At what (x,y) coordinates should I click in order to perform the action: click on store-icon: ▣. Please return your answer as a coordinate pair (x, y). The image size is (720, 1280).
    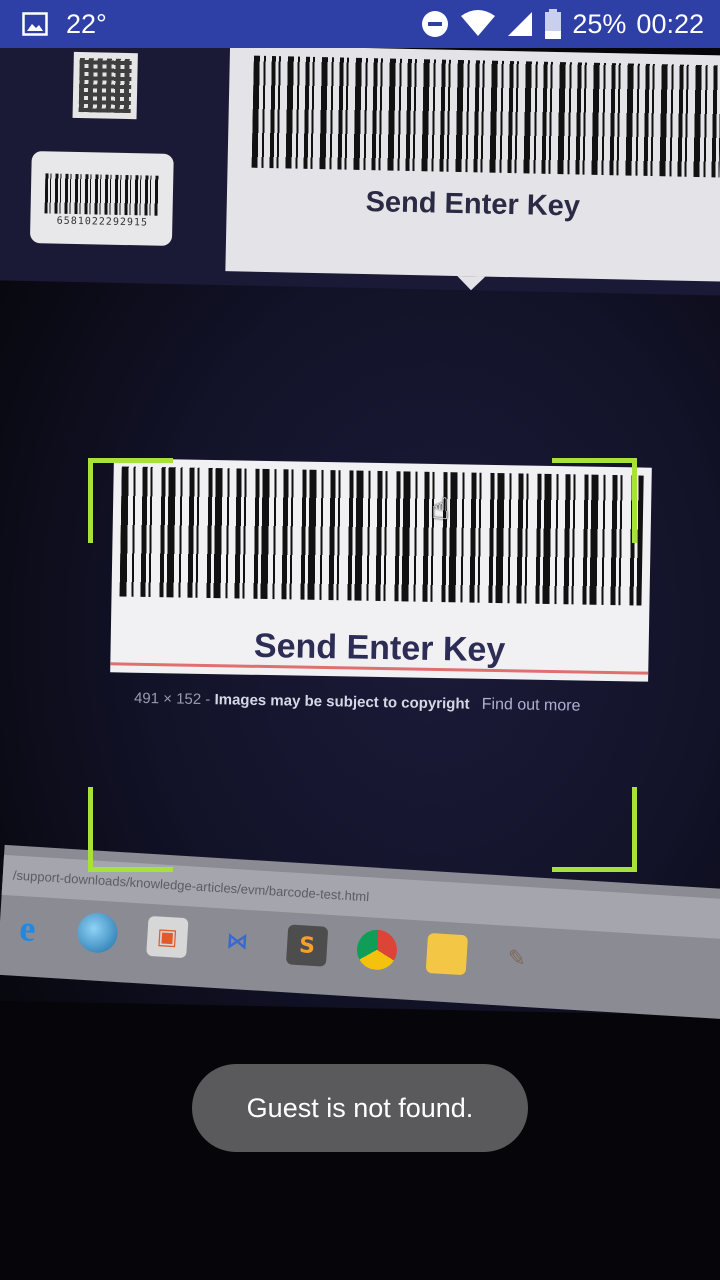
    Looking at the image, I should click on (167, 937).